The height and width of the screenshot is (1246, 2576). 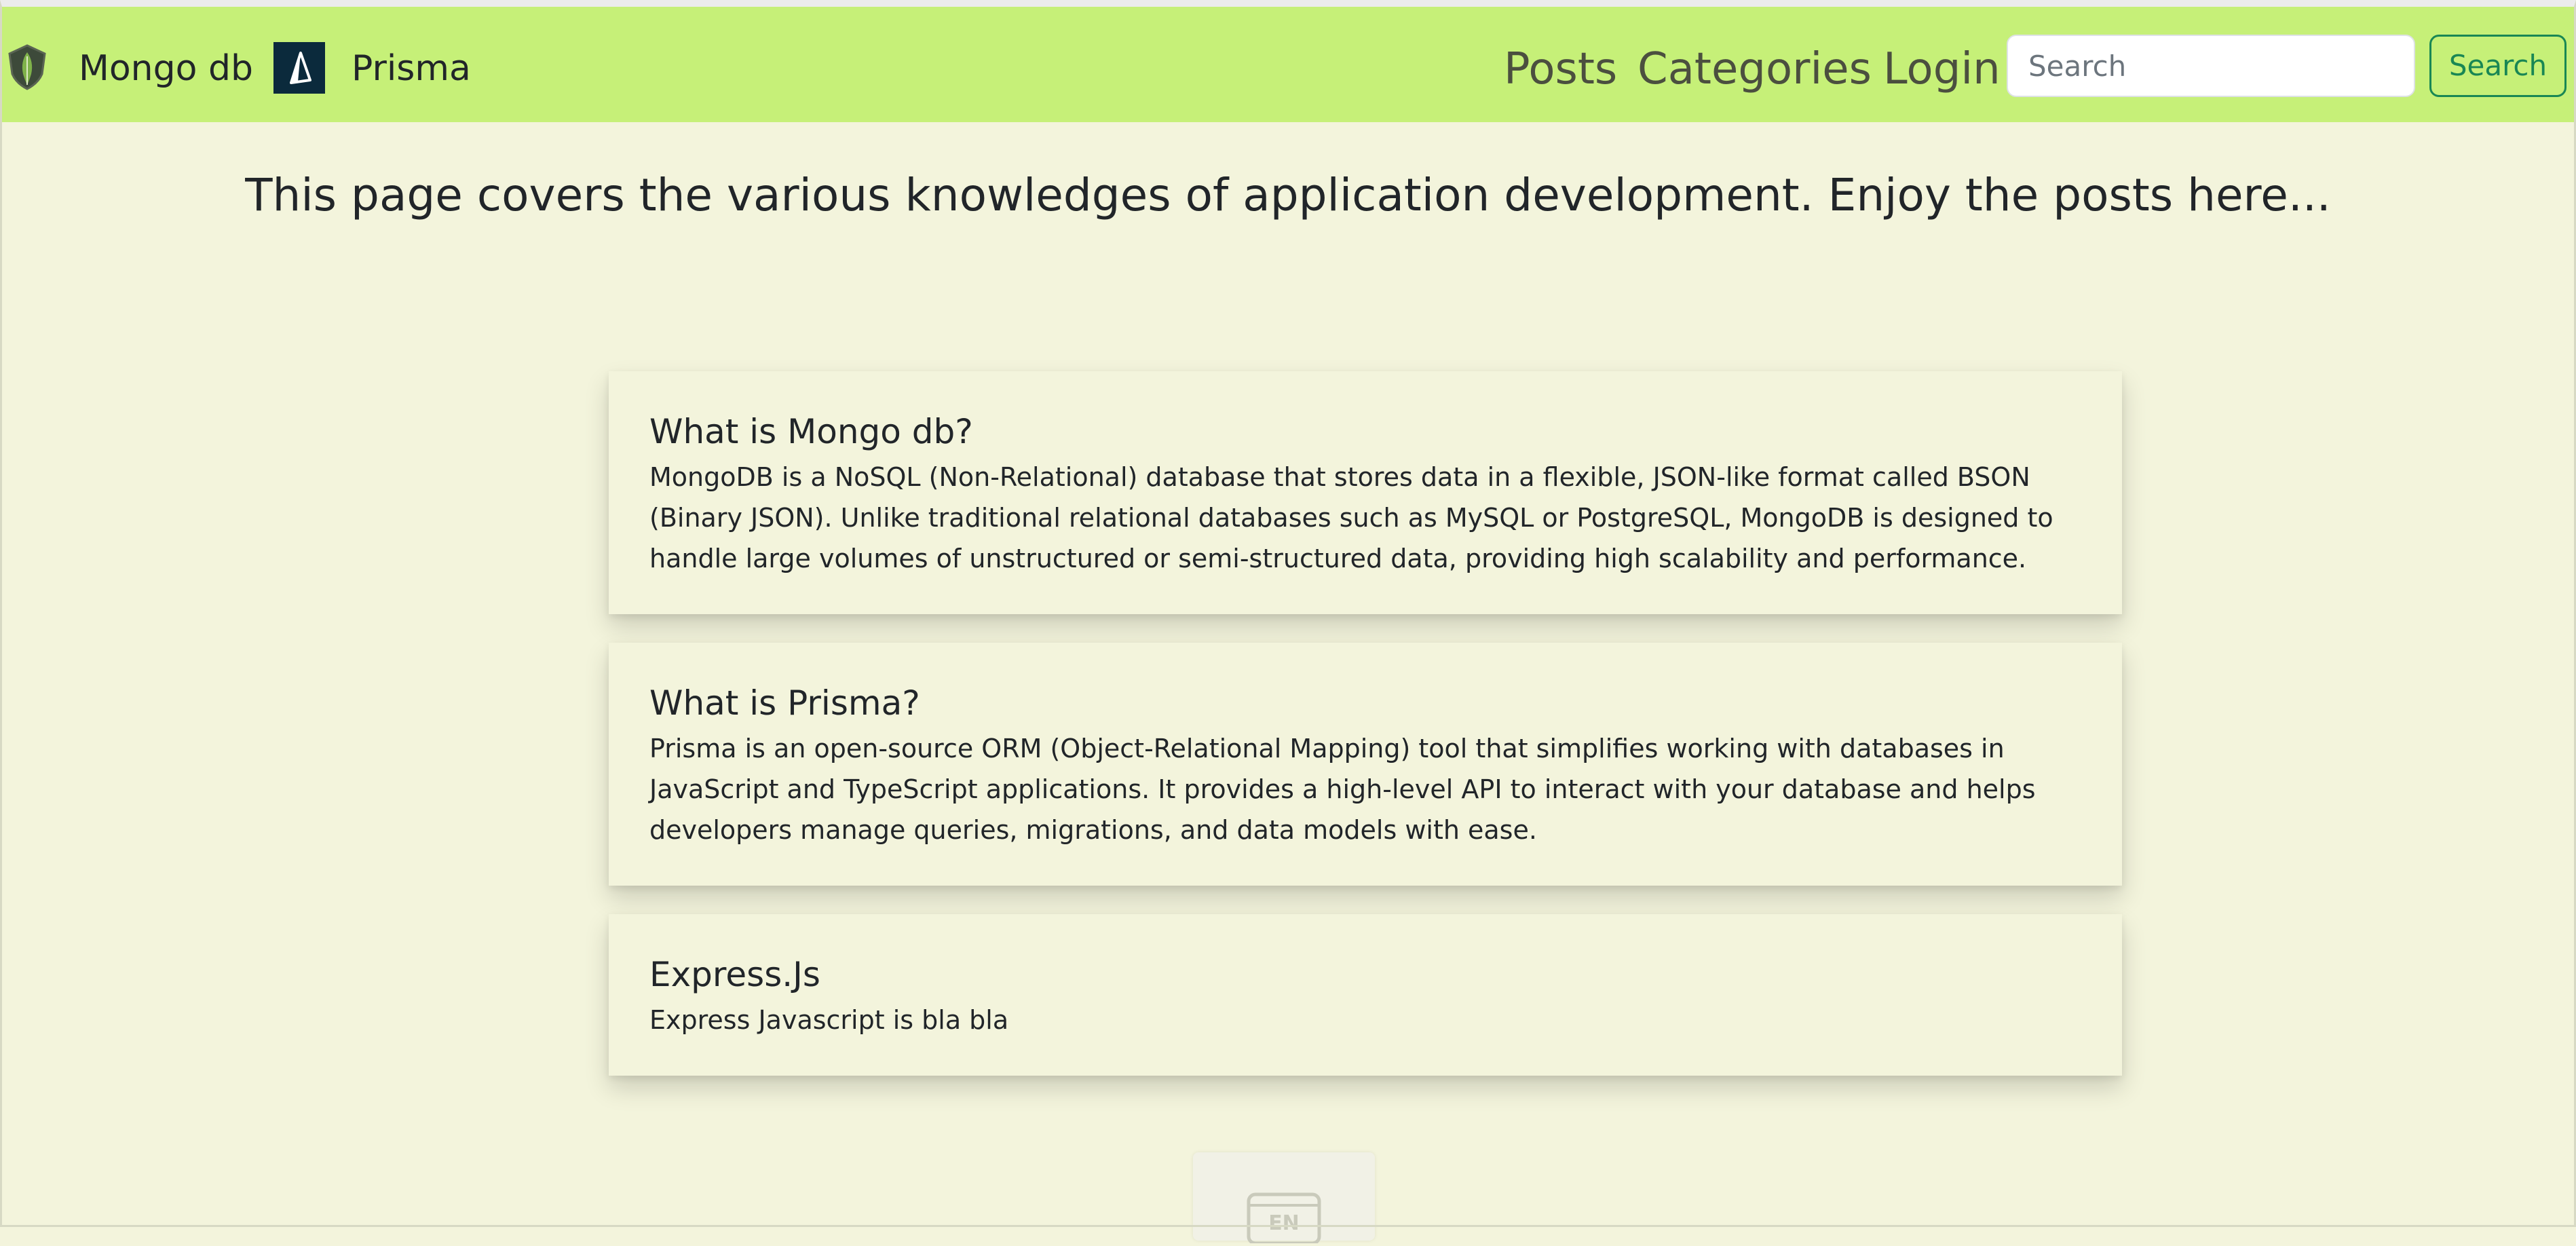 I want to click on nav-link-categories: Categories, so click(x=1754, y=69).